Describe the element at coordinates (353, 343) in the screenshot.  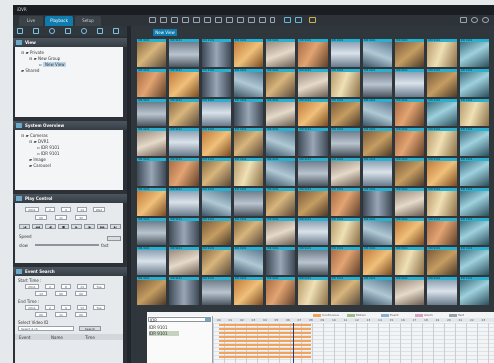
I see `timeline-rows` at that location.